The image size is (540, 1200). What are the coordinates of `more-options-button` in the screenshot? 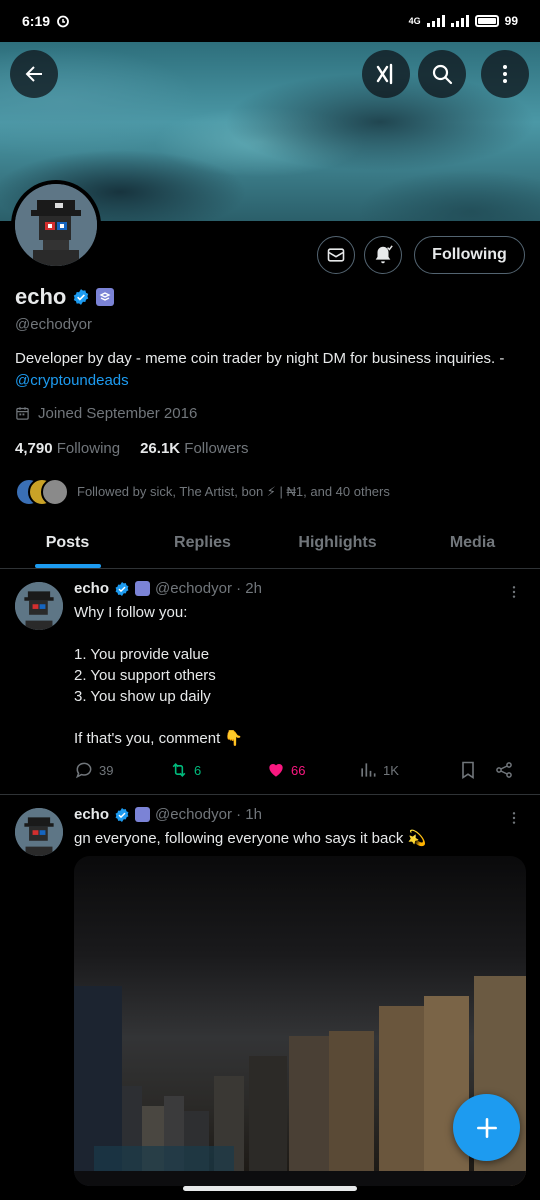 It's located at (505, 74).